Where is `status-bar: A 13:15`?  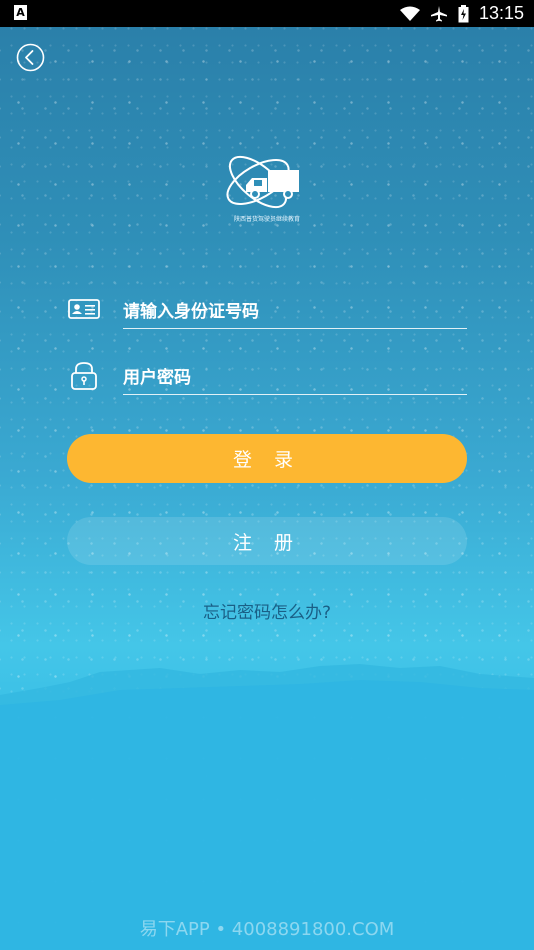
status-bar: A 13:15 is located at coordinates (267, 13).